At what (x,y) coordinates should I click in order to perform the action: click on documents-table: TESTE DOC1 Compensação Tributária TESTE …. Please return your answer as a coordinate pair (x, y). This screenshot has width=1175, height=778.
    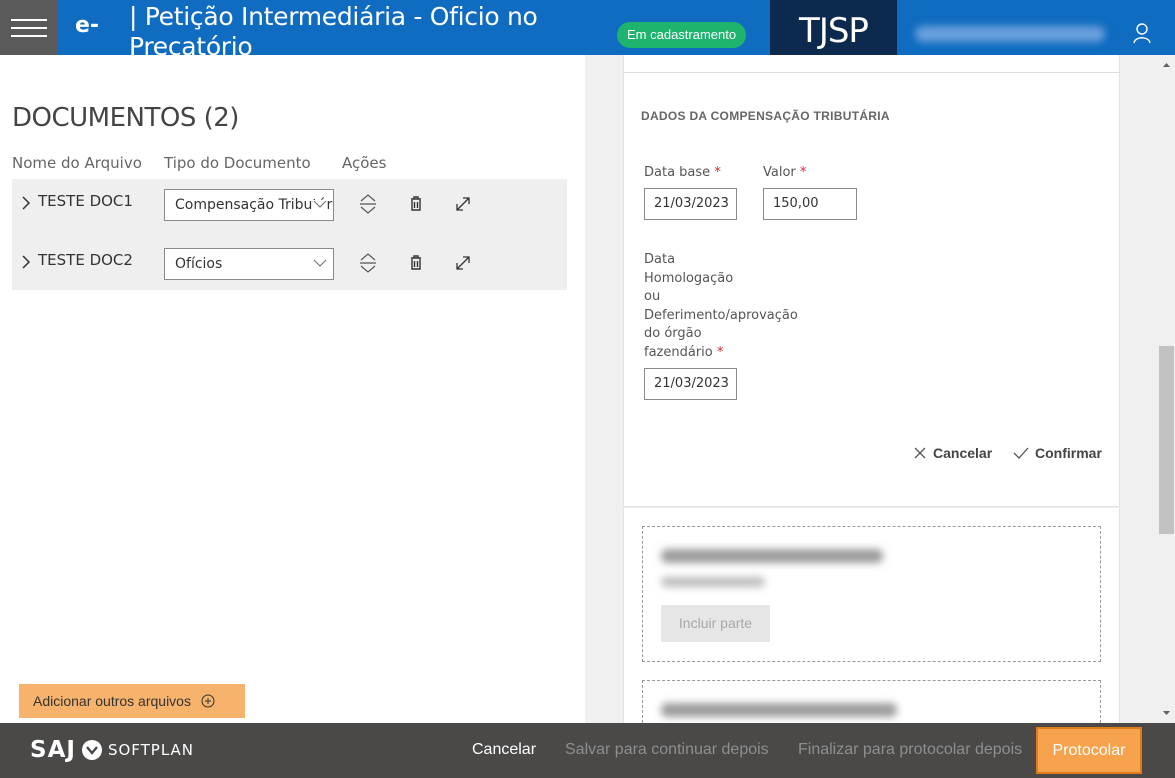
    Looking at the image, I should click on (289, 234).